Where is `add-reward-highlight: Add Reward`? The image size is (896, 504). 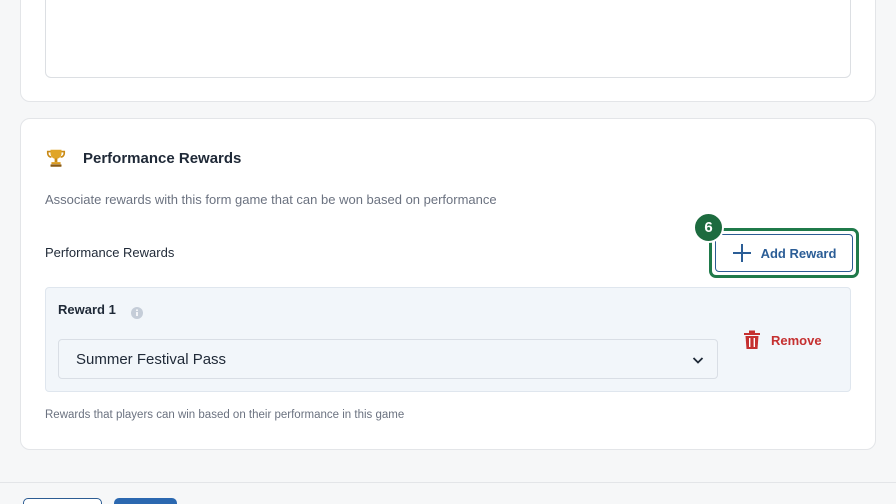 add-reward-highlight: Add Reward is located at coordinates (784, 253).